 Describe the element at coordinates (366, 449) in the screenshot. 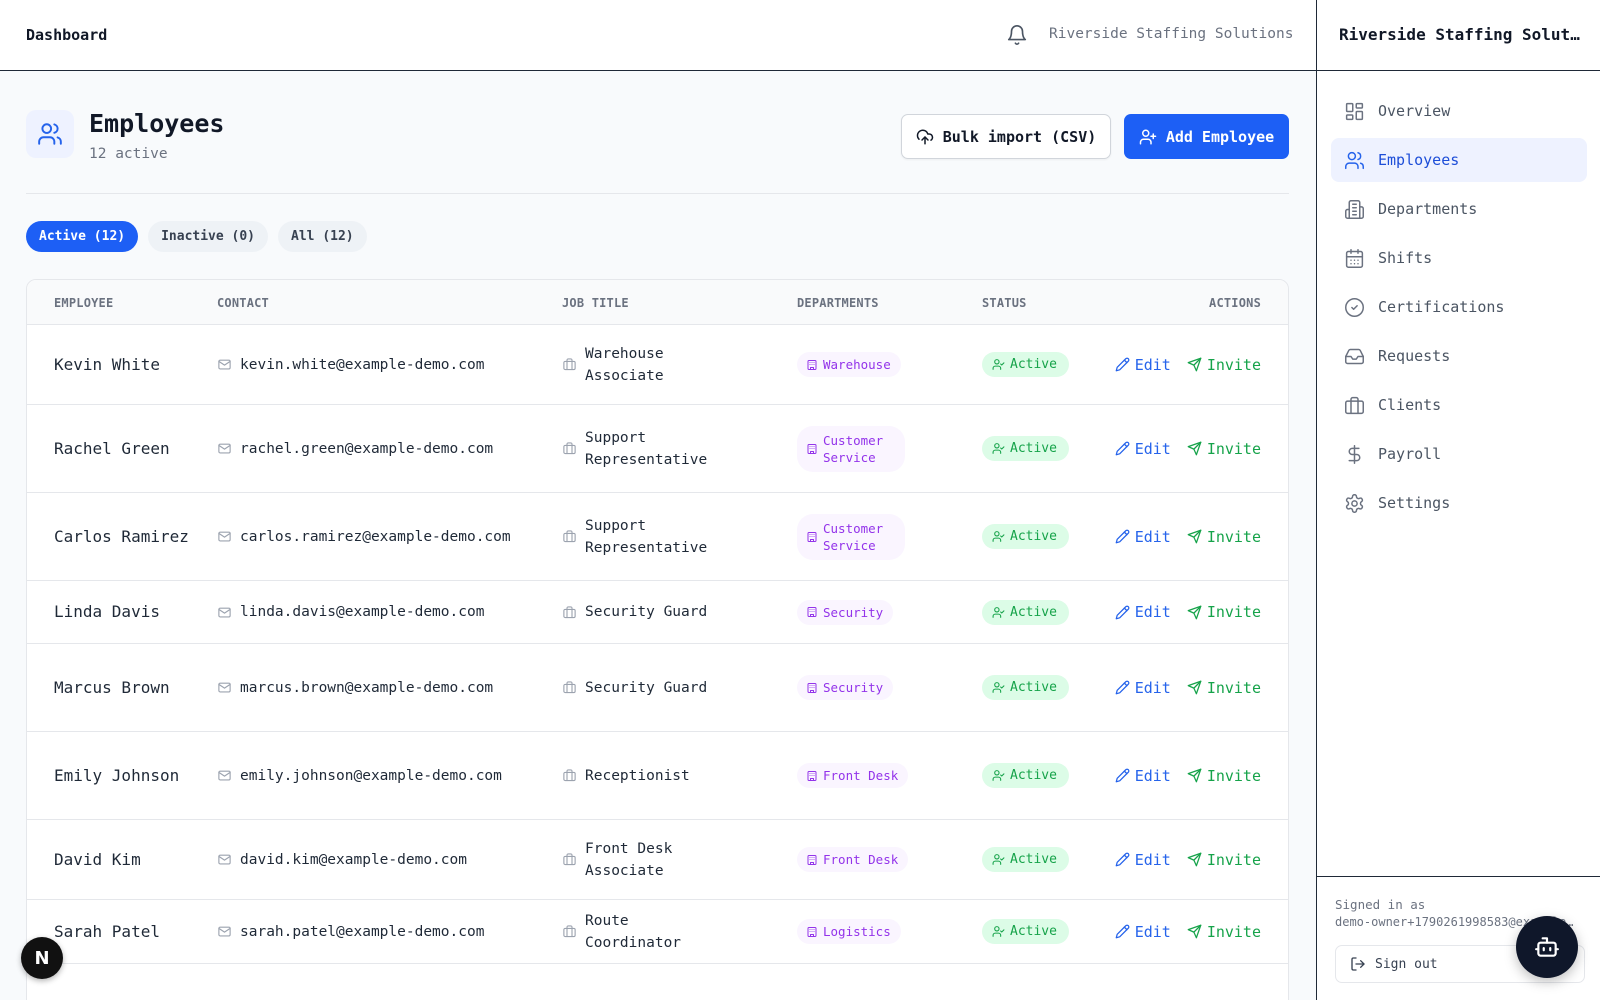

I see `employee-email: rachel.green@example-demo.com` at that location.